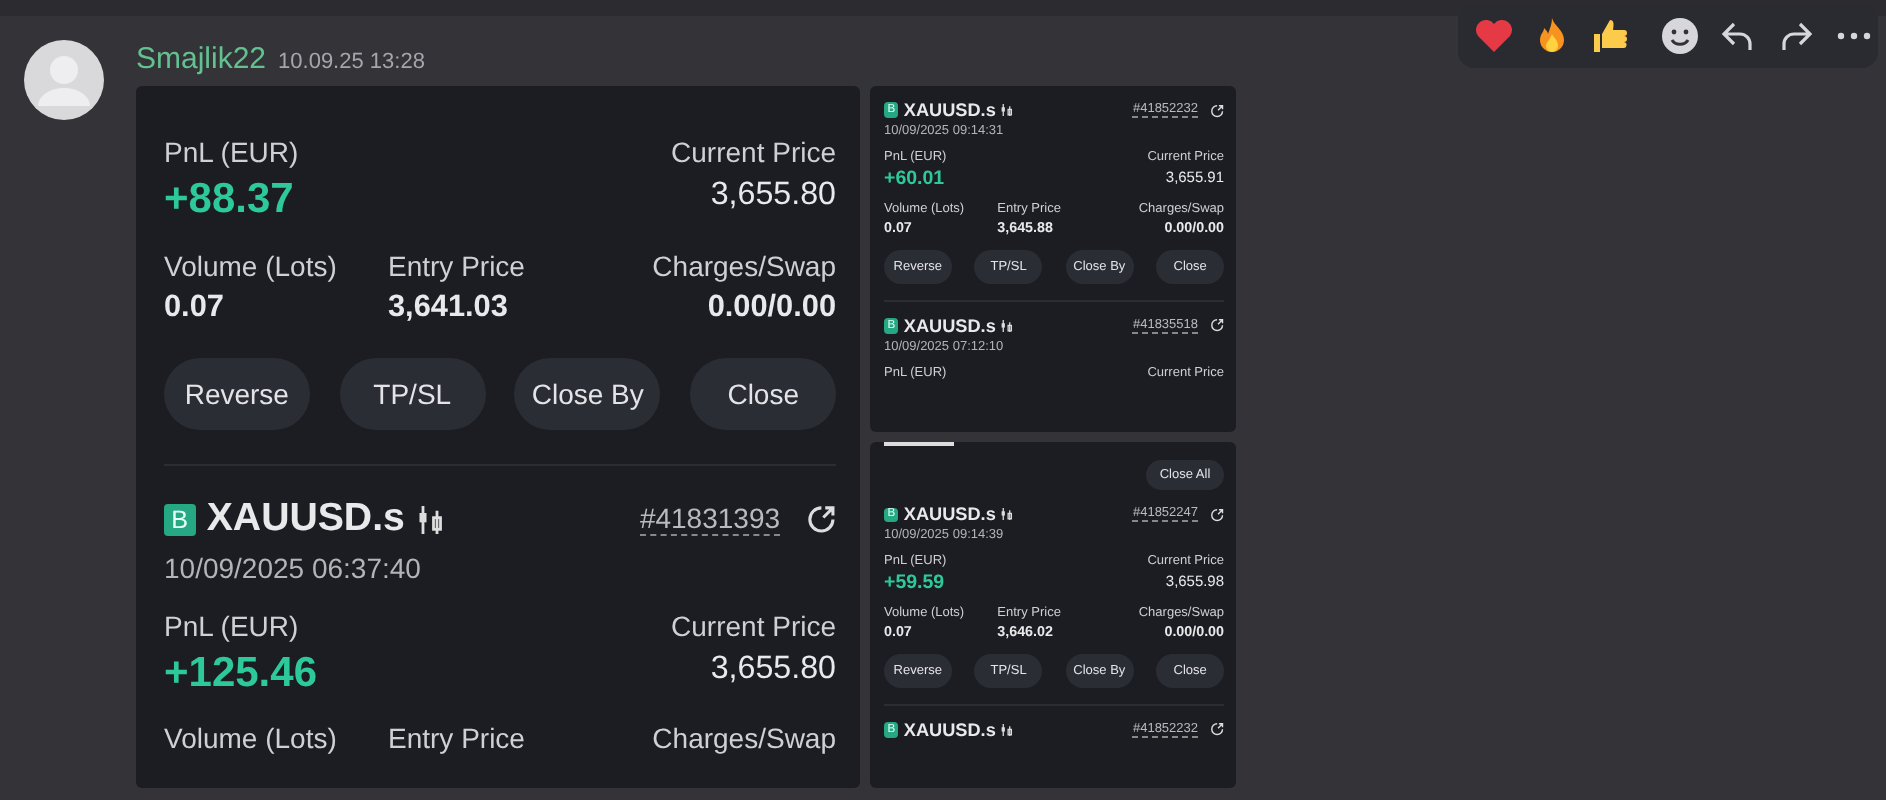 This screenshot has height=800, width=1886. Describe the element at coordinates (710, 519) in the screenshot. I see `ticket-link: #41831393` at that location.